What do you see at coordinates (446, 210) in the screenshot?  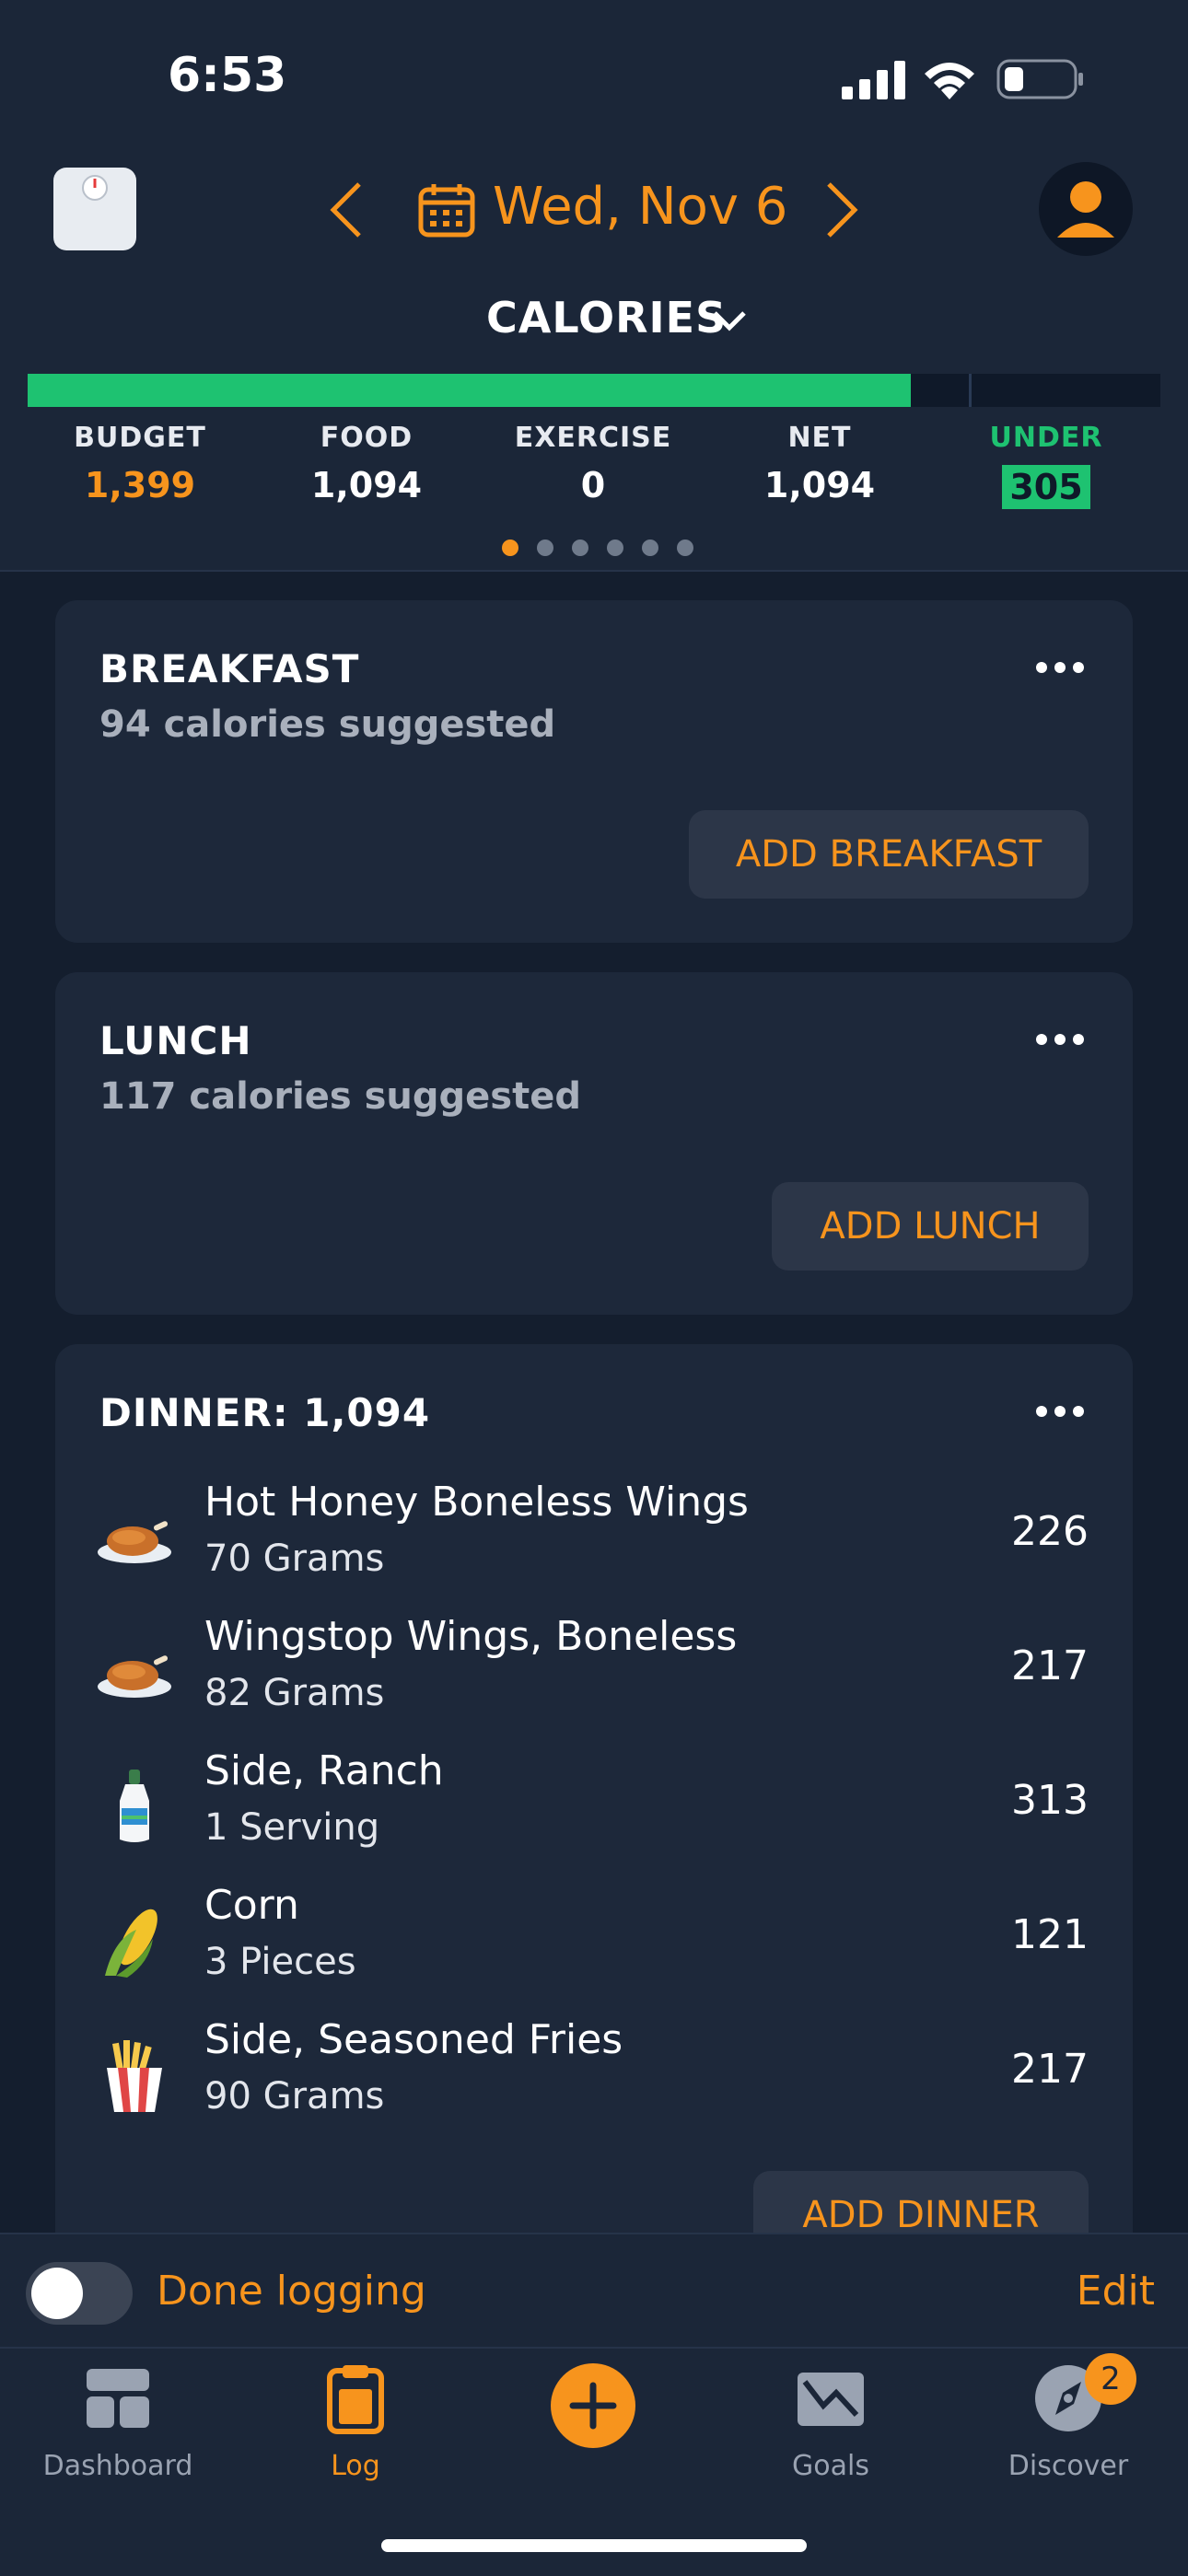 I see `calendar-icon` at bounding box center [446, 210].